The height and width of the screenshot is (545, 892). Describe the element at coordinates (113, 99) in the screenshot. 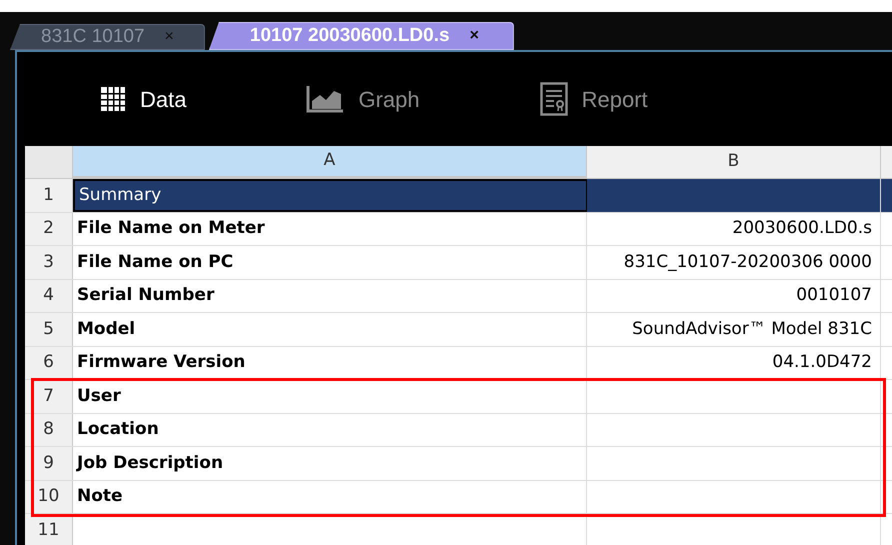

I see `table-icon` at that location.